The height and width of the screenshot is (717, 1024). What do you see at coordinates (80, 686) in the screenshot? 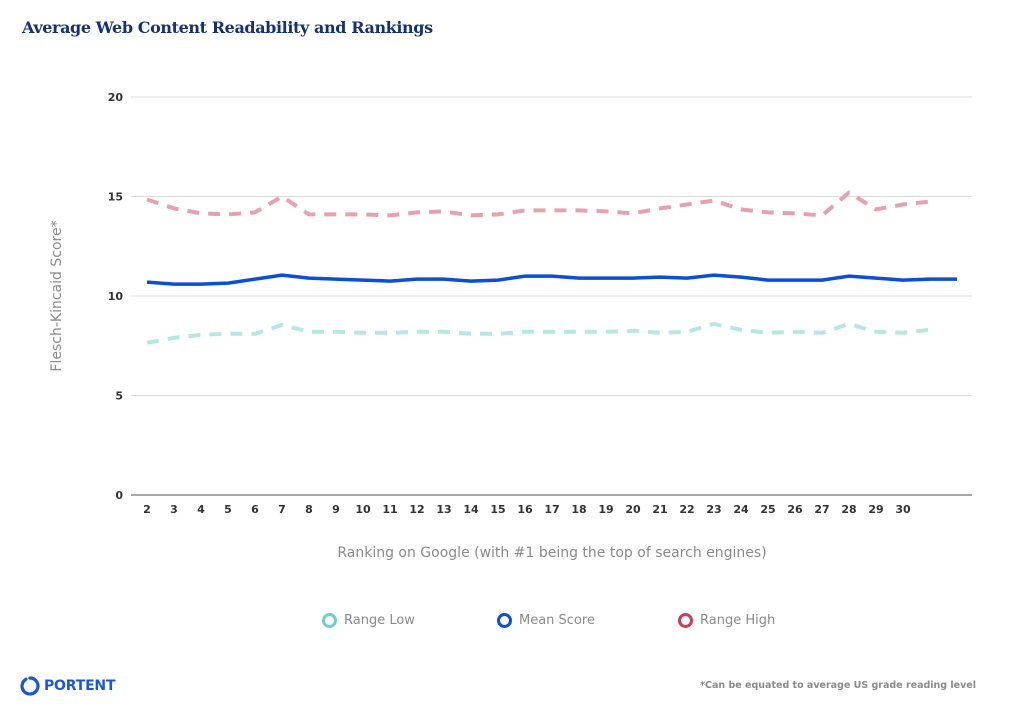
I see `logo-text: PORTENT` at bounding box center [80, 686].